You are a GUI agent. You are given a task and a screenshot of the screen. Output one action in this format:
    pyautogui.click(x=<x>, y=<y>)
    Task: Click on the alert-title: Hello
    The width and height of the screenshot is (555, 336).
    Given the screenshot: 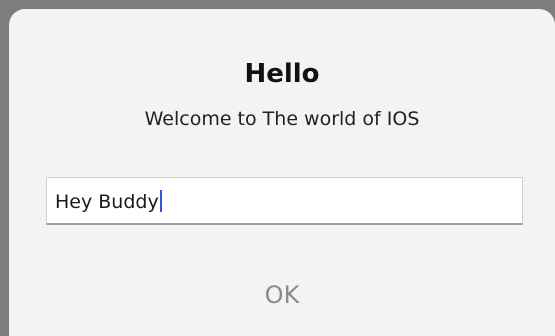 What is the action you would take?
    pyautogui.click(x=282, y=74)
    